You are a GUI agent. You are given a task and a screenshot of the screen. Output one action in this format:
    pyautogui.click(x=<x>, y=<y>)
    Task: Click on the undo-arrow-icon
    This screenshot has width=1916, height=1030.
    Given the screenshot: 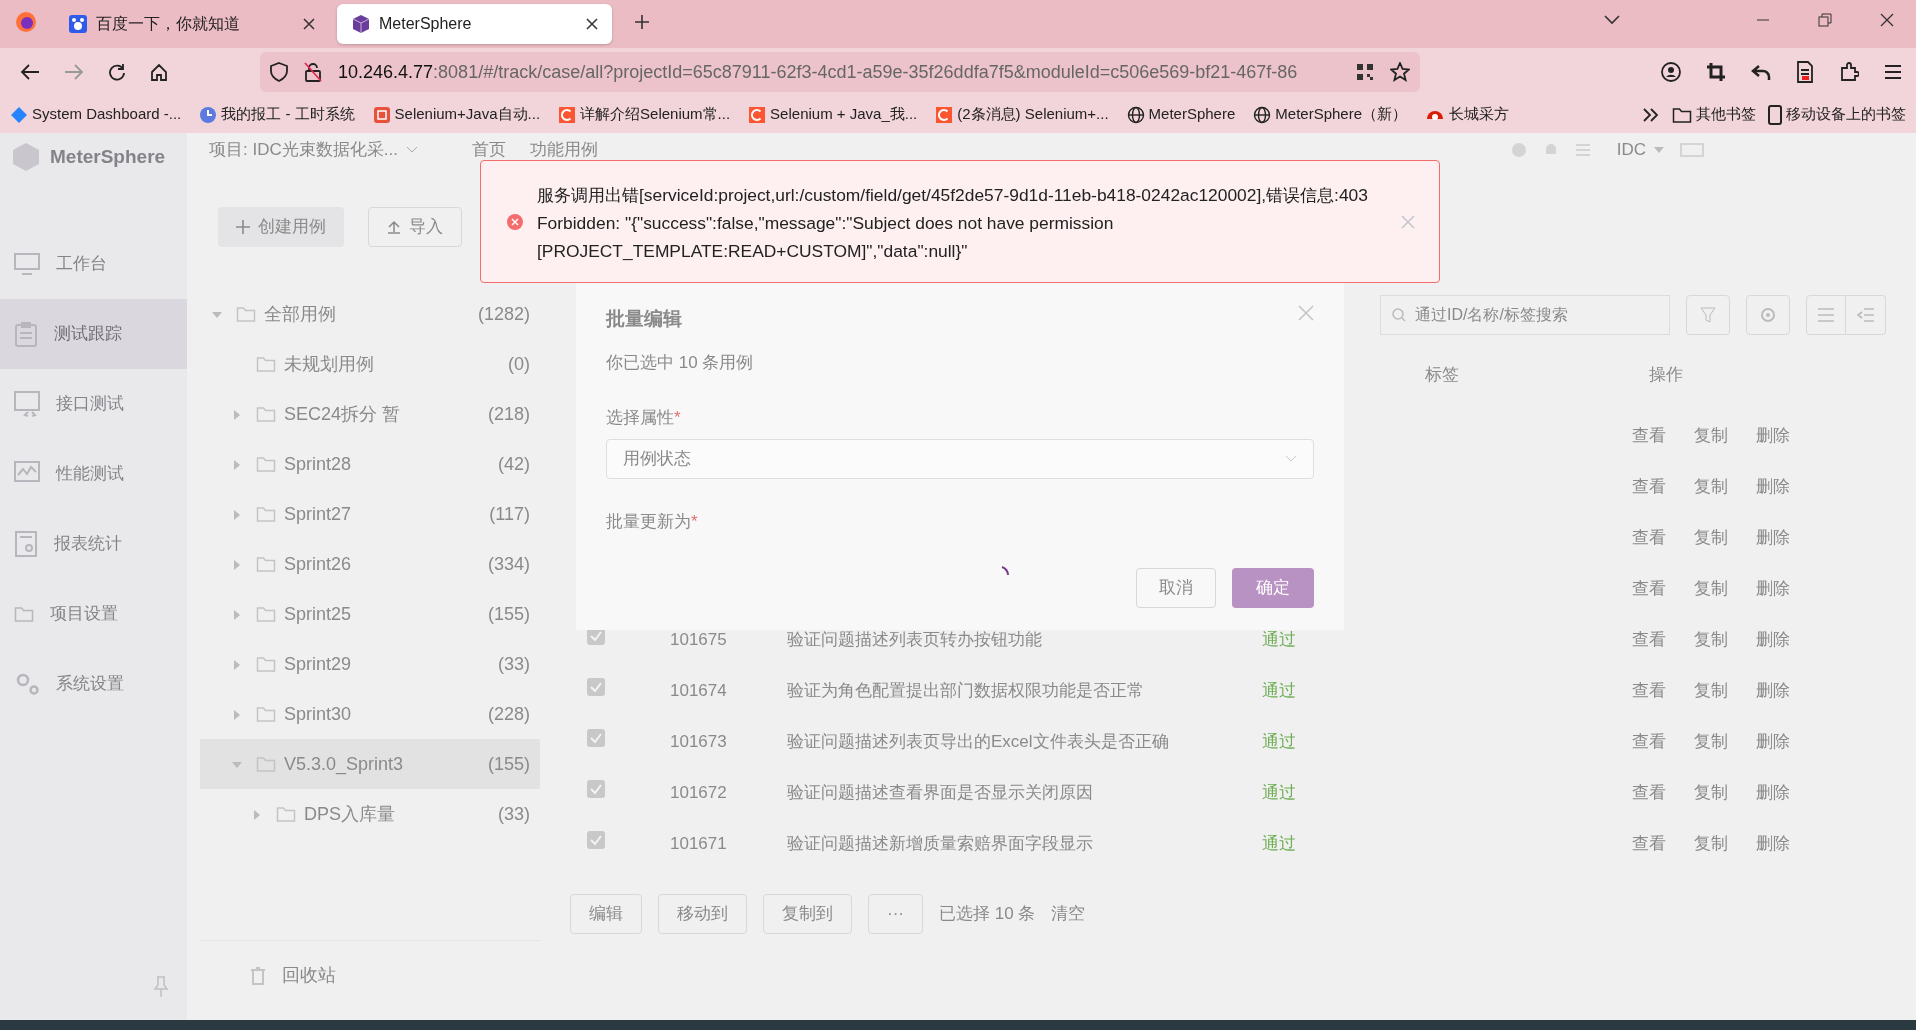 What is the action you would take?
    pyautogui.click(x=1761, y=72)
    